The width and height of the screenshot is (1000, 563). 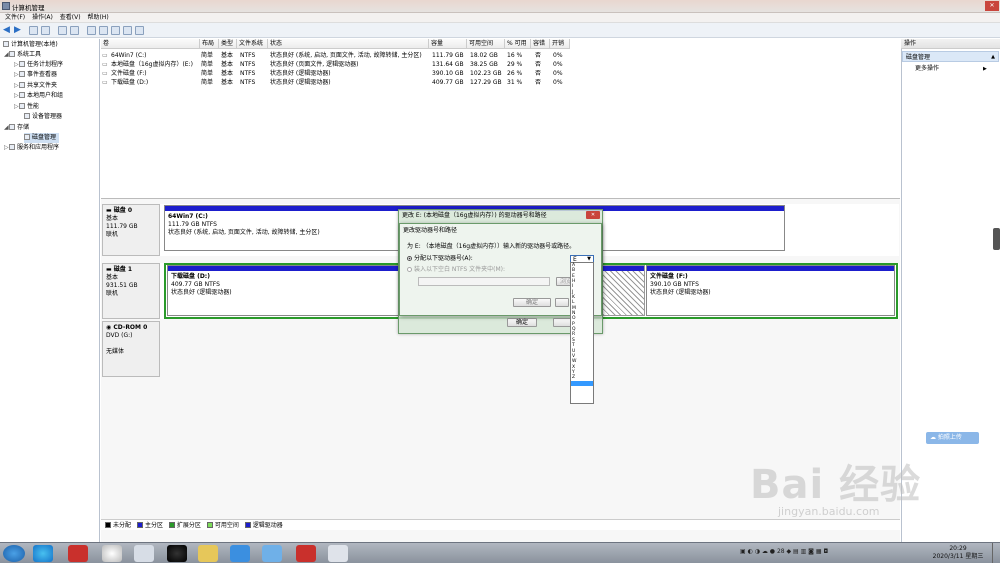 I want to click on computer-management-taskbar-icon, so click(x=338, y=553).